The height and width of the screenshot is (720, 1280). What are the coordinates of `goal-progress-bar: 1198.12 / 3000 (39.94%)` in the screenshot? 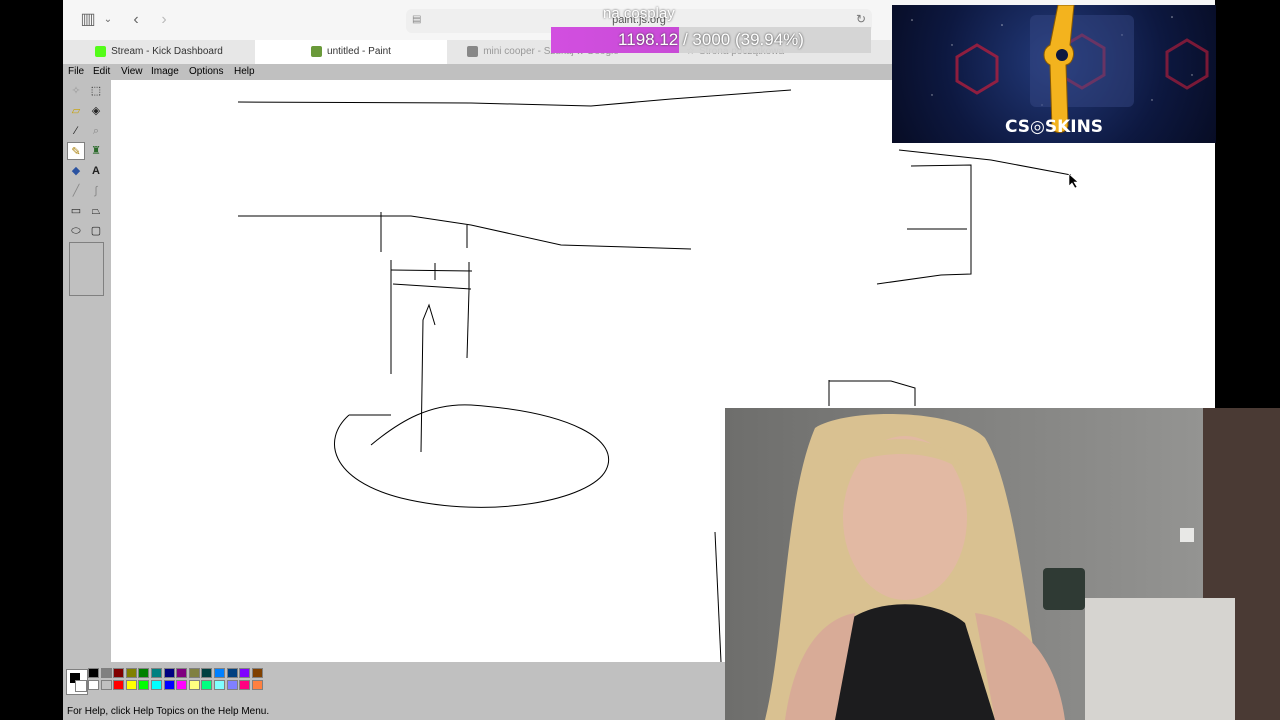 It's located at (711, 40).